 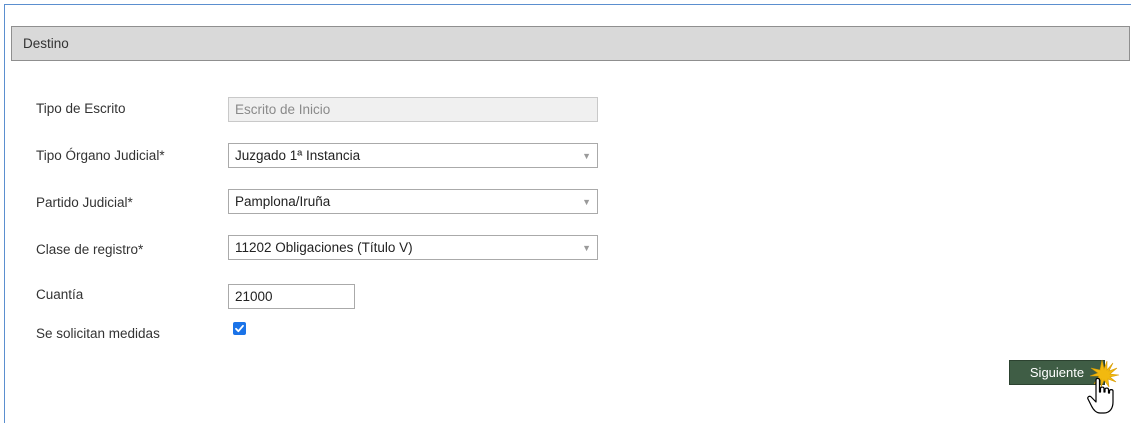 I want to click on partido-judicial-value: Pamplona/Iruña, so click(x=283, y=201).